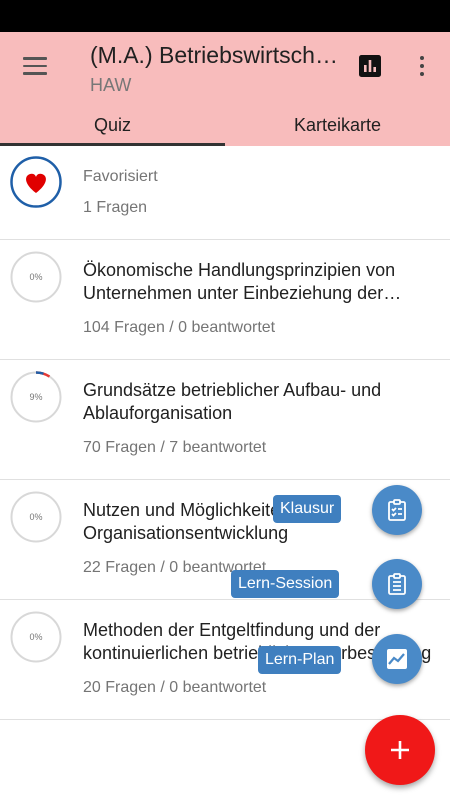 The image size is (450, 800). I want to click on list-item-count: 104 Fragen / 0 beantwortet, so click(179, 327).